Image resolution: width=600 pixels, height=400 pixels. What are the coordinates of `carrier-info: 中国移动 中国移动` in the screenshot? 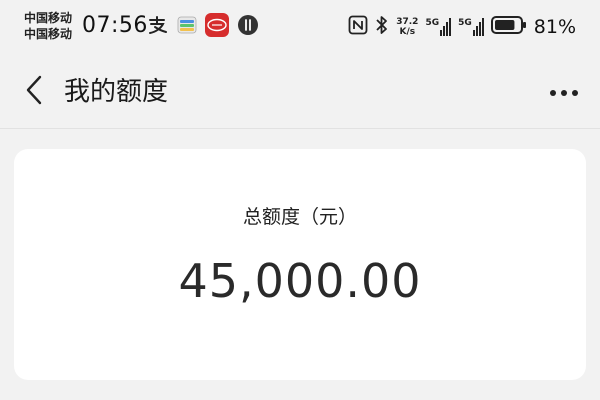 It's located at (48, 26).